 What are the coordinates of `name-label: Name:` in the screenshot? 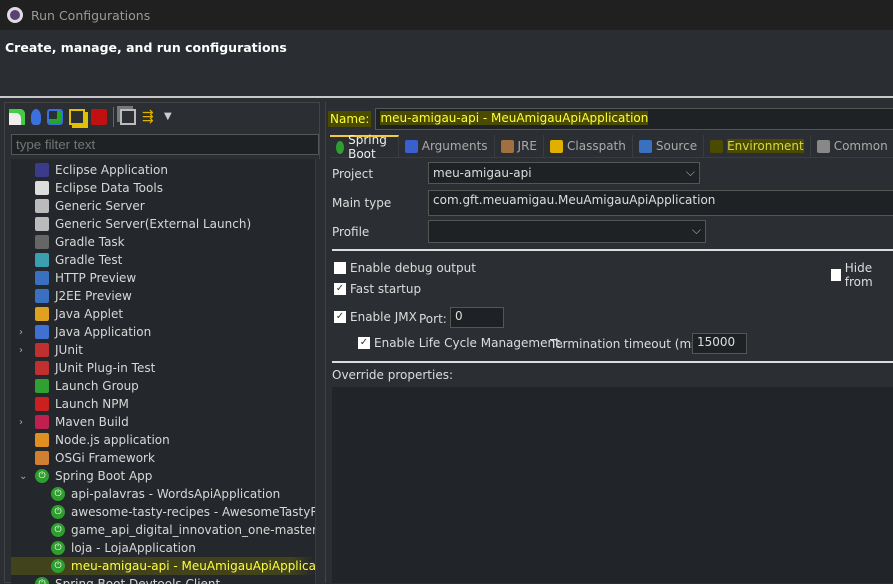 It's located at (350, 119).